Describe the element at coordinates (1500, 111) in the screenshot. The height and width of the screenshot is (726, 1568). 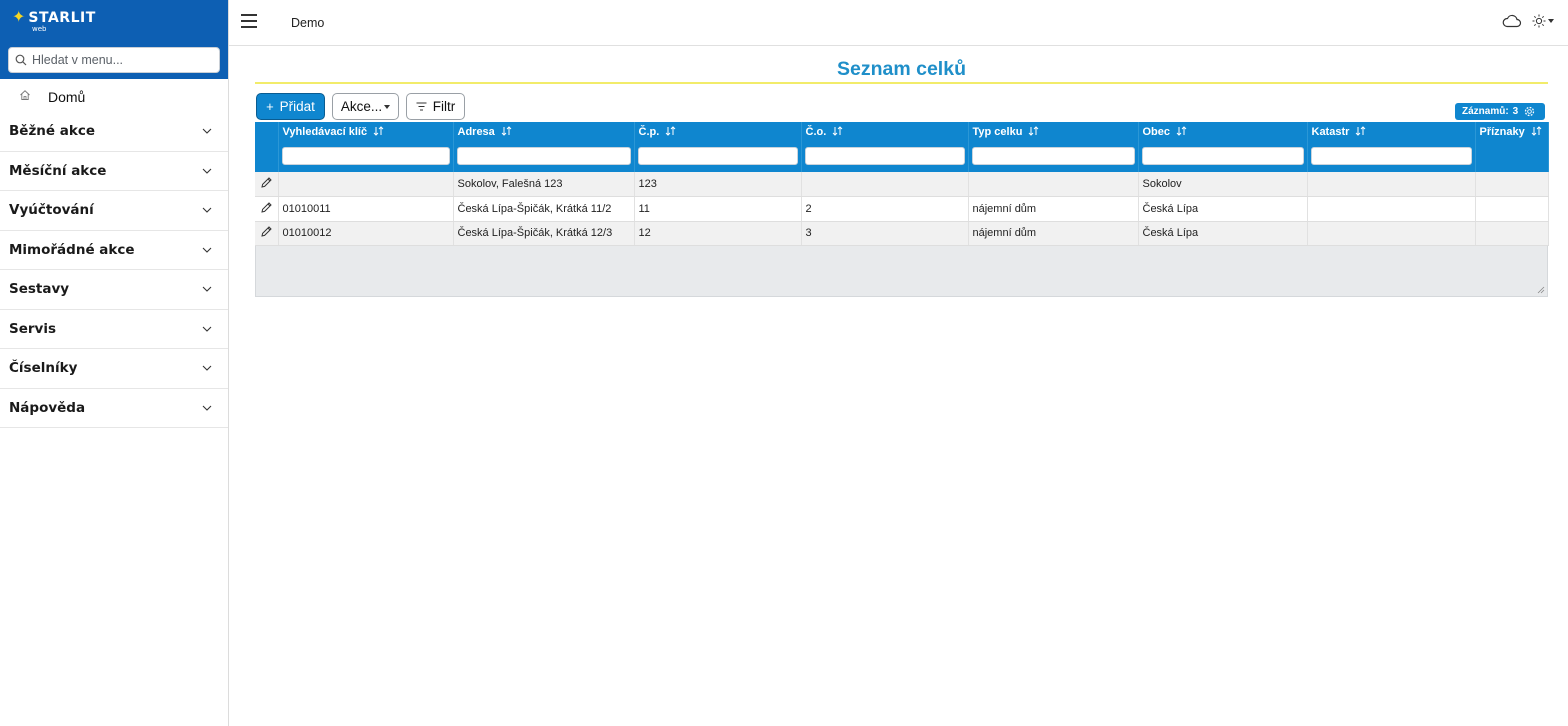
I see `records-count-badge: Záznamů: 3` at that location.